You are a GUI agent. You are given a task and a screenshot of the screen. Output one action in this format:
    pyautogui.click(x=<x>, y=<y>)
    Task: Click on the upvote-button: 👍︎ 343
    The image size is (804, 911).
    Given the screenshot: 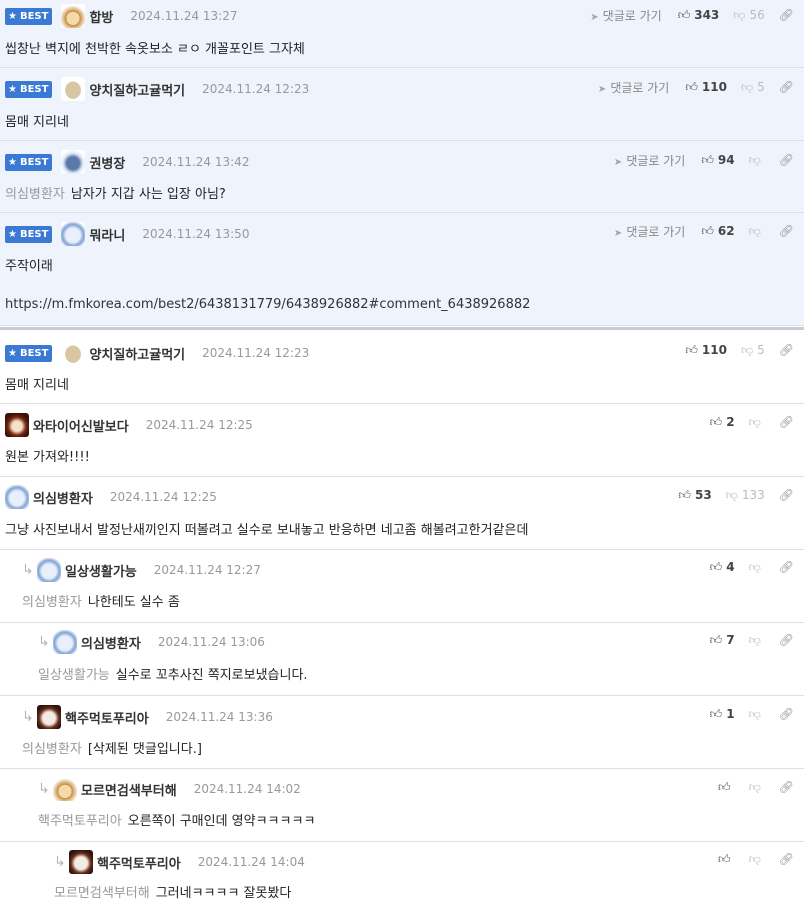 What is the action you would take?
    pyautogui.click(x=699, y=15)
    